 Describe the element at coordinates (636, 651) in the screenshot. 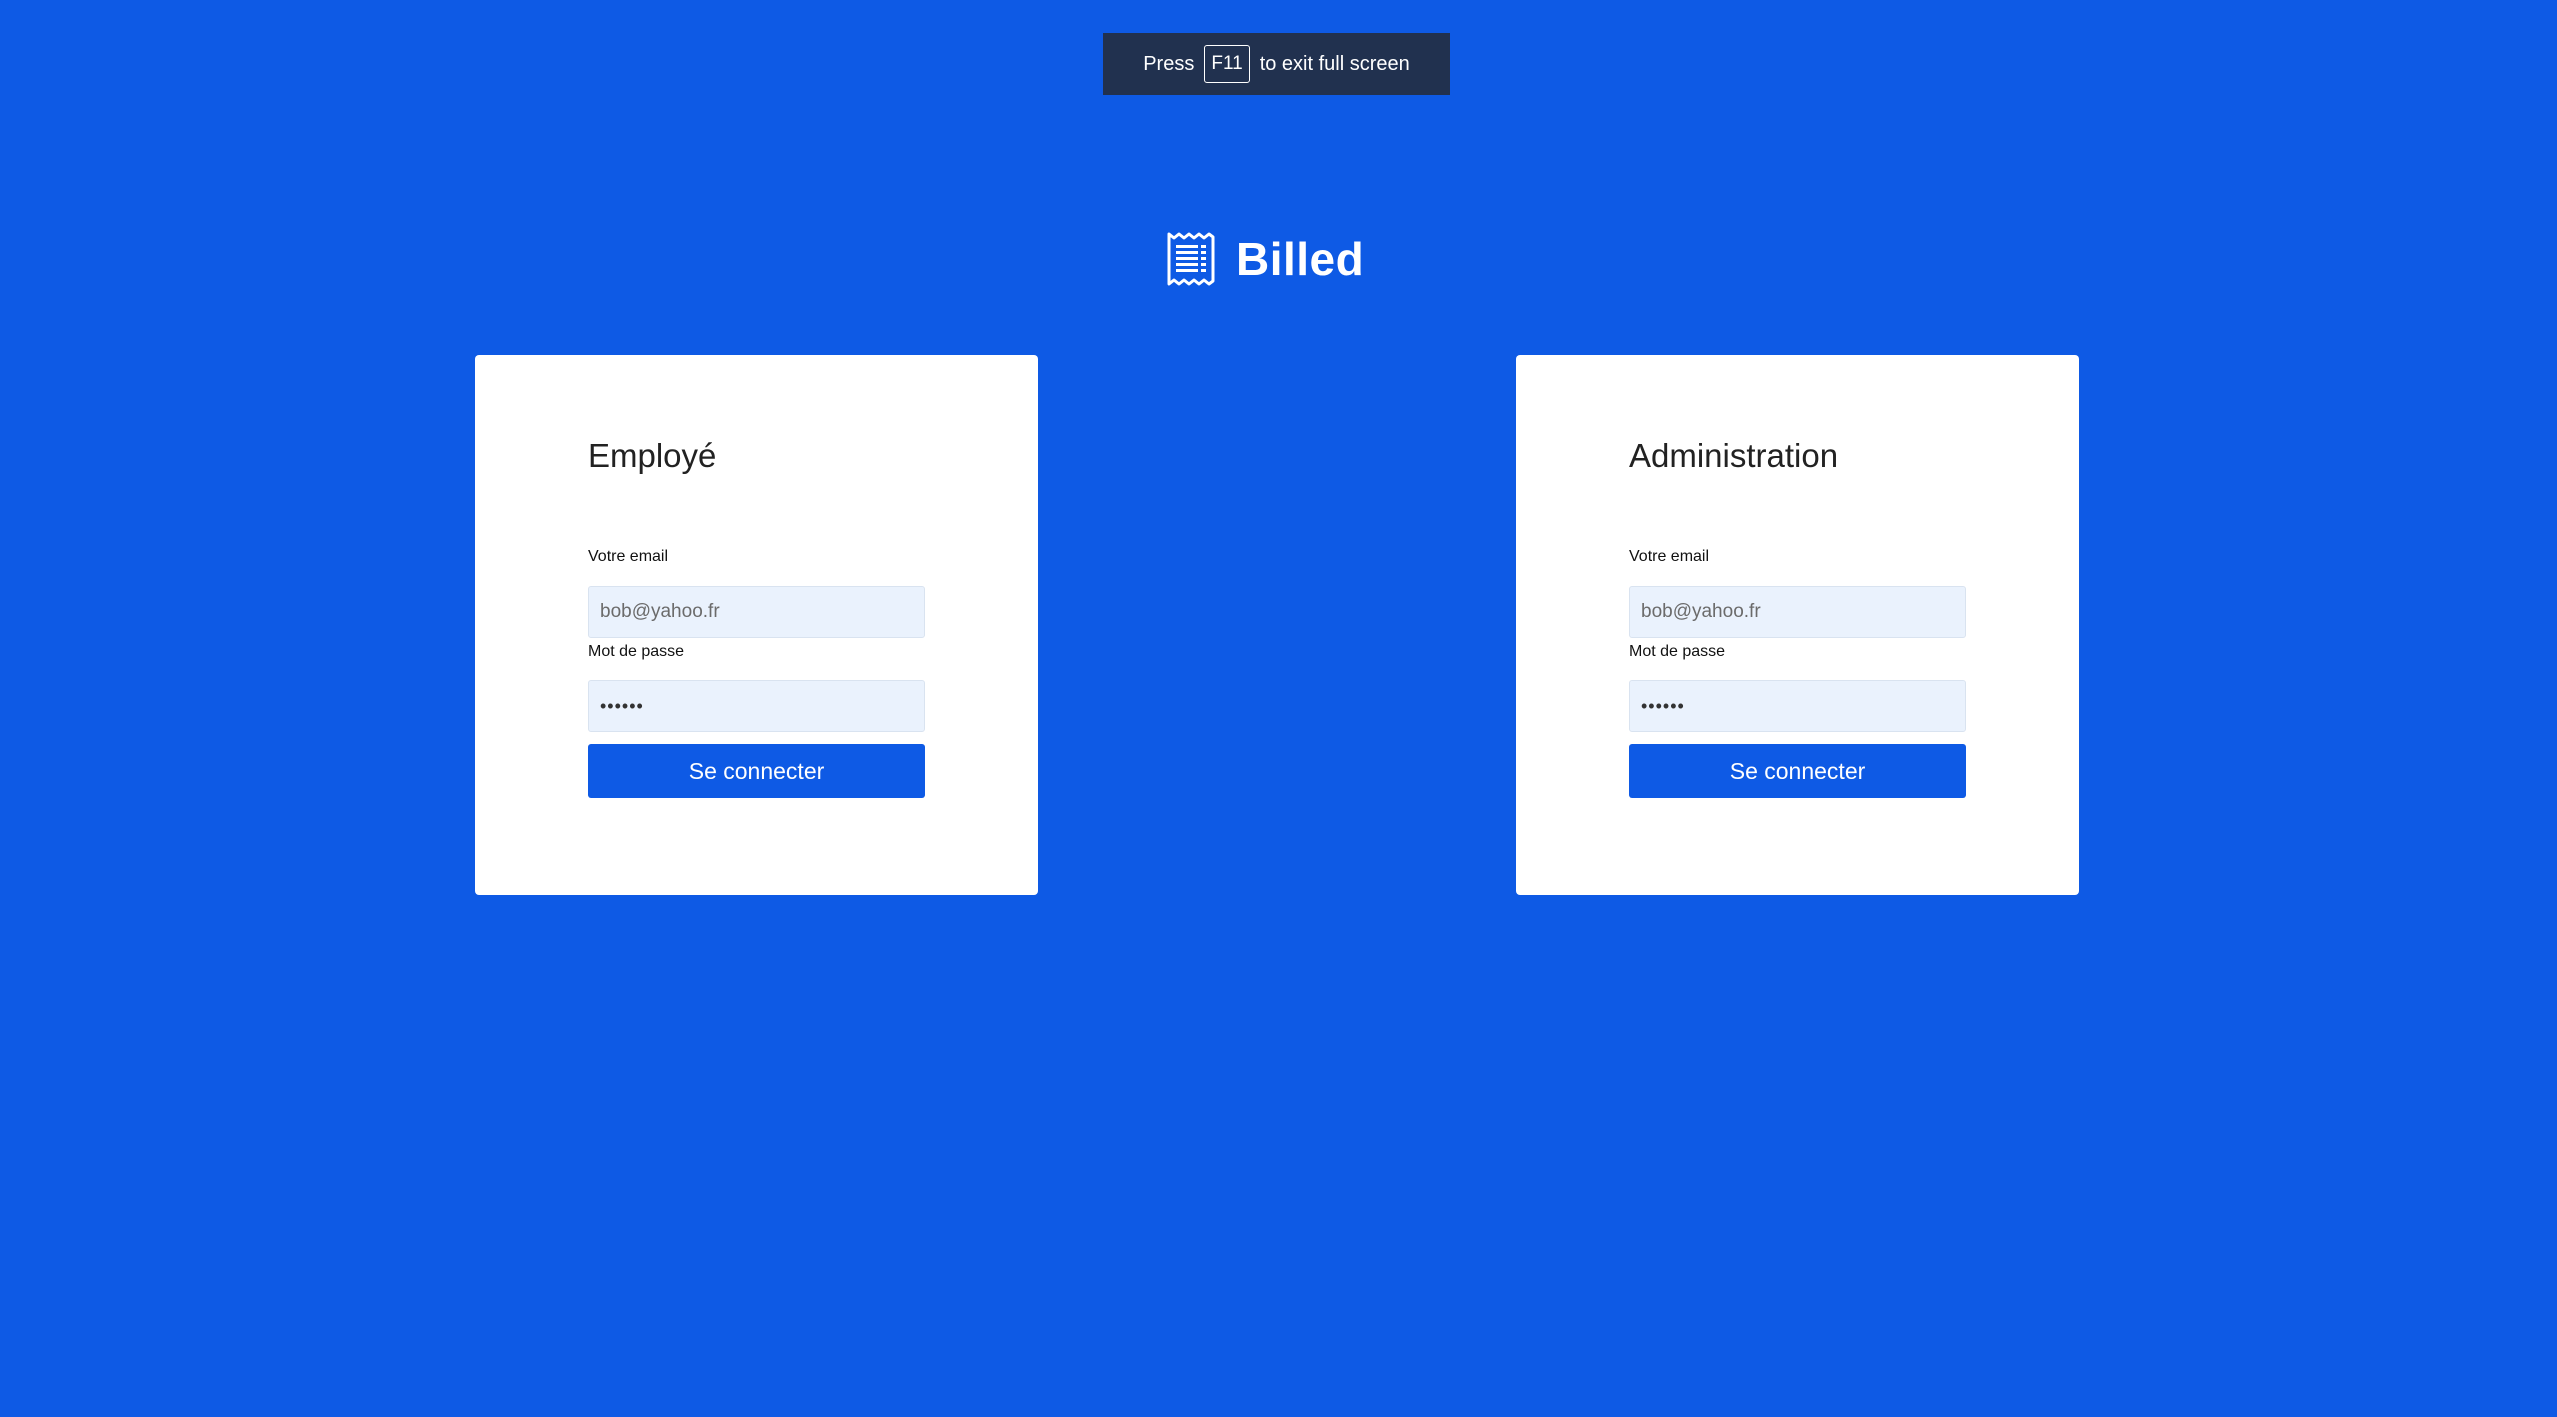

I see `employee-password-label: Mot de passe` at that location.